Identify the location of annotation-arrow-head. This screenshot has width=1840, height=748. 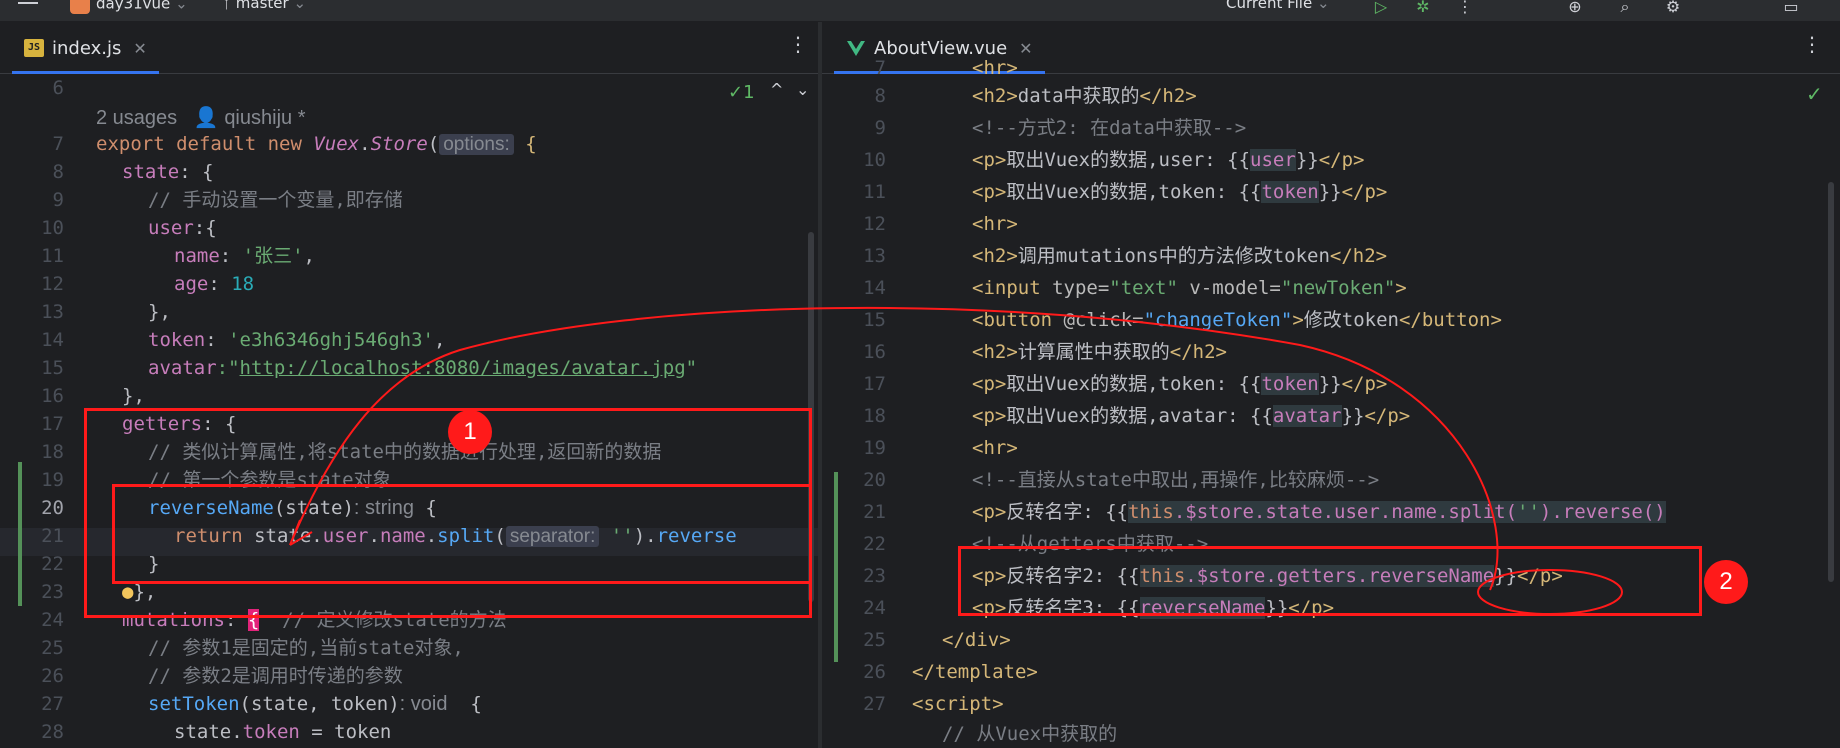
(301, 532).